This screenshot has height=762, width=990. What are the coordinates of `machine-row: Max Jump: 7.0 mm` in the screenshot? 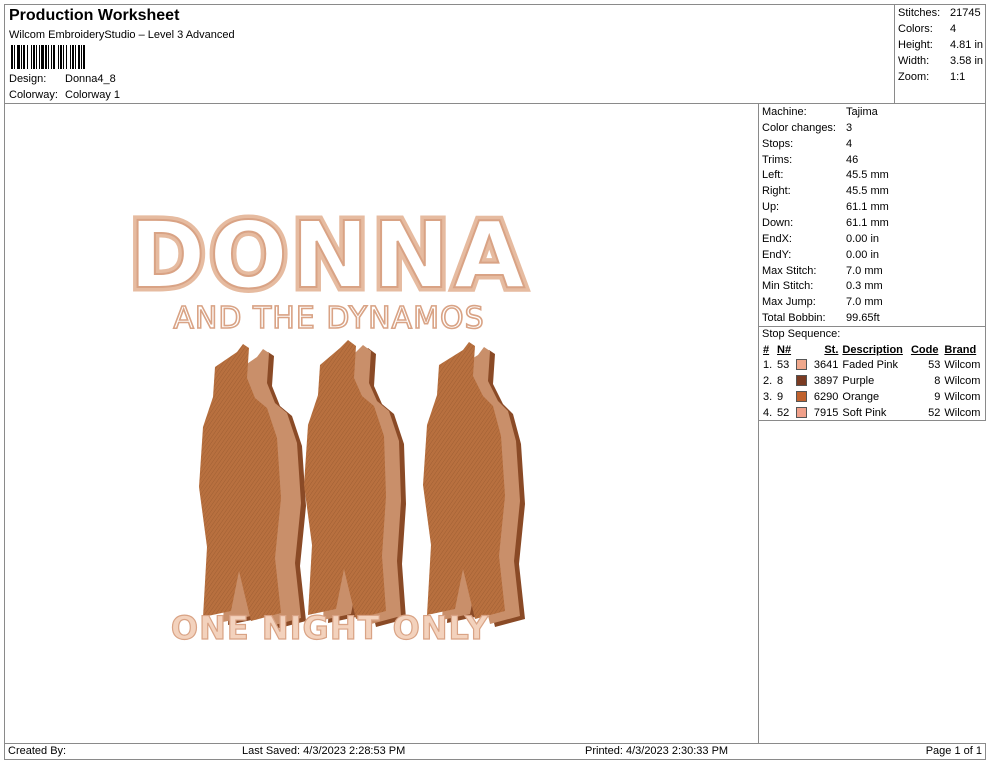 It's located at (872, 302).